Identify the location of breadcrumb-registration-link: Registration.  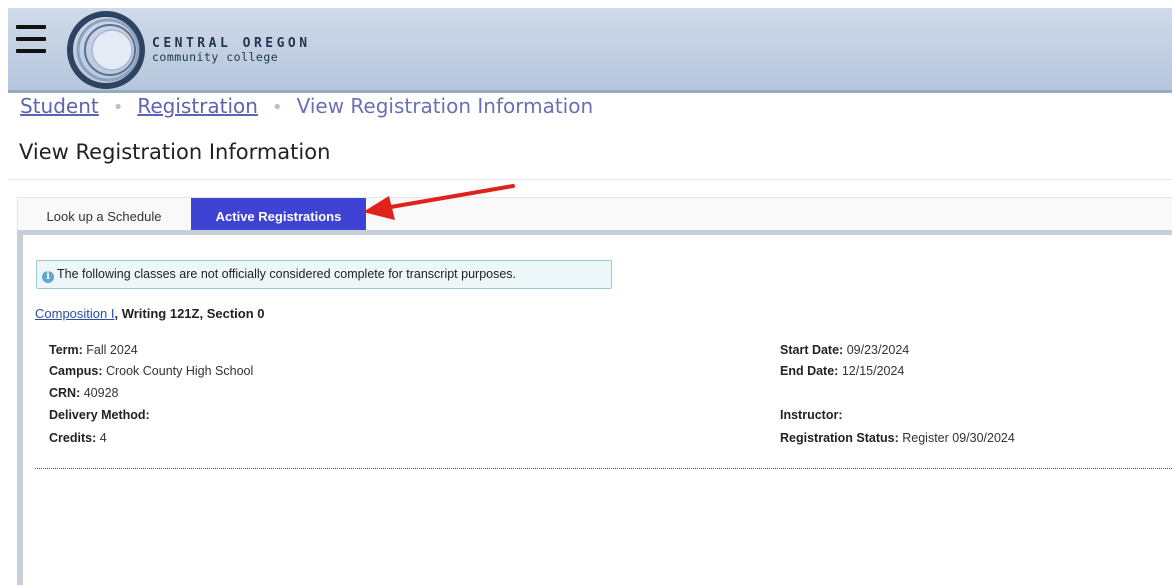
(197, 106).